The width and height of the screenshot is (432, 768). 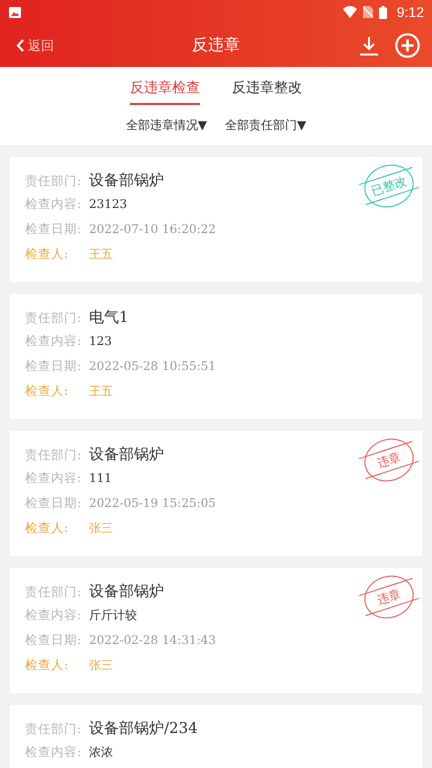 I want to click on wifi-icon, so click(x=349, y=12).